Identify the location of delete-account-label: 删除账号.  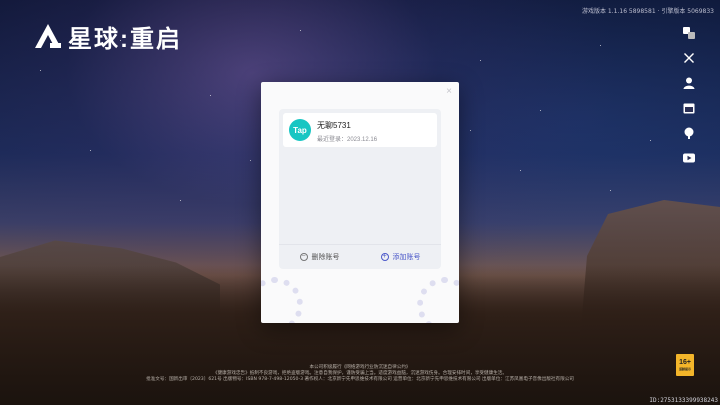
(325, 257).